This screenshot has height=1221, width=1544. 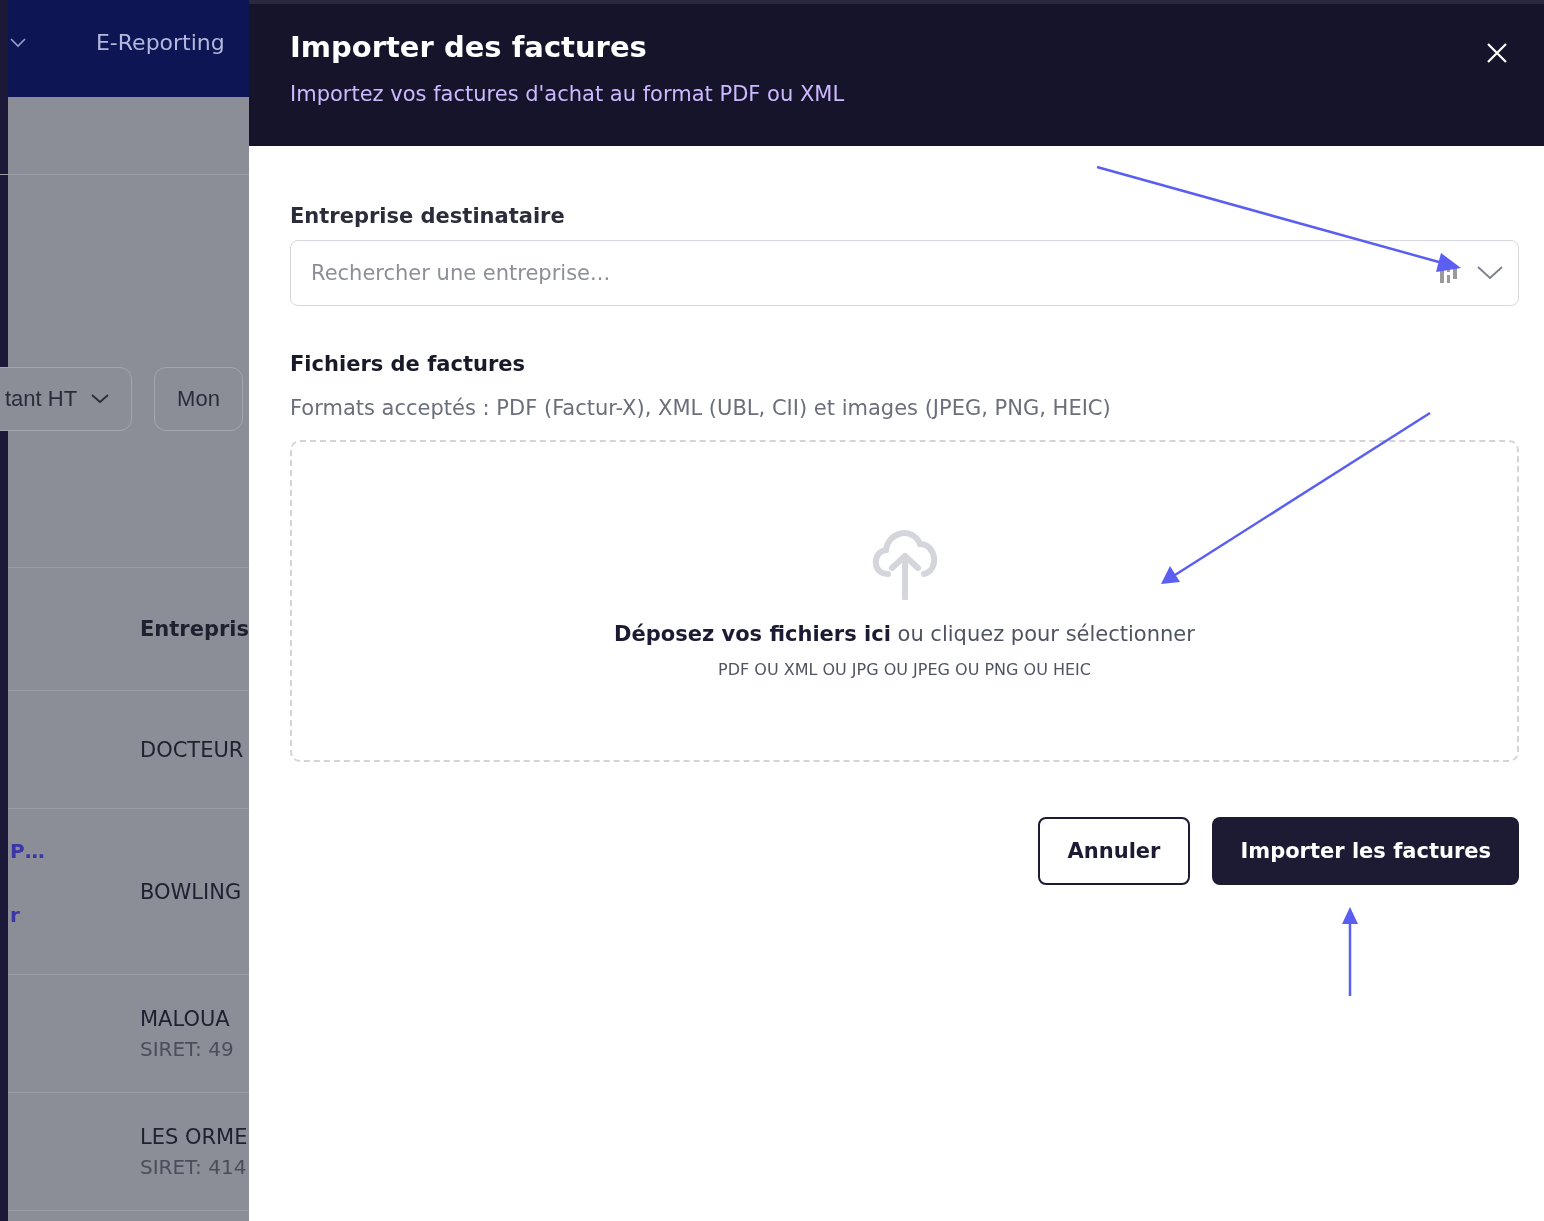 I want to click on accepted-formats: PDF OU XML OU JPG OU JPEG OU PNG OU HEIC, so click(x=904, y=669).